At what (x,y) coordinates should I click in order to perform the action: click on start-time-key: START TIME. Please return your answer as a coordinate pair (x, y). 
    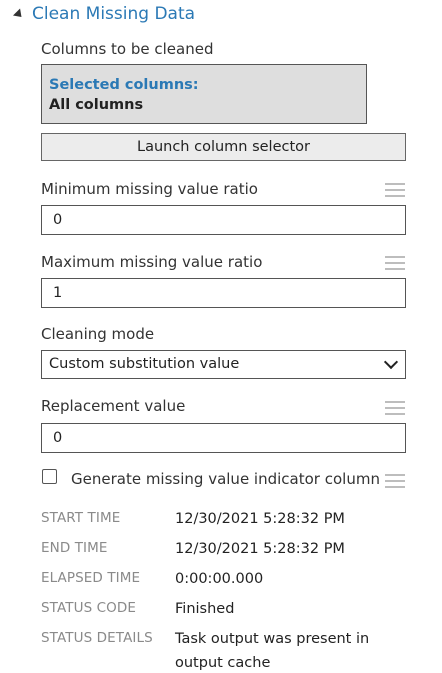
    Looking at the image, I should click on (81, 518).